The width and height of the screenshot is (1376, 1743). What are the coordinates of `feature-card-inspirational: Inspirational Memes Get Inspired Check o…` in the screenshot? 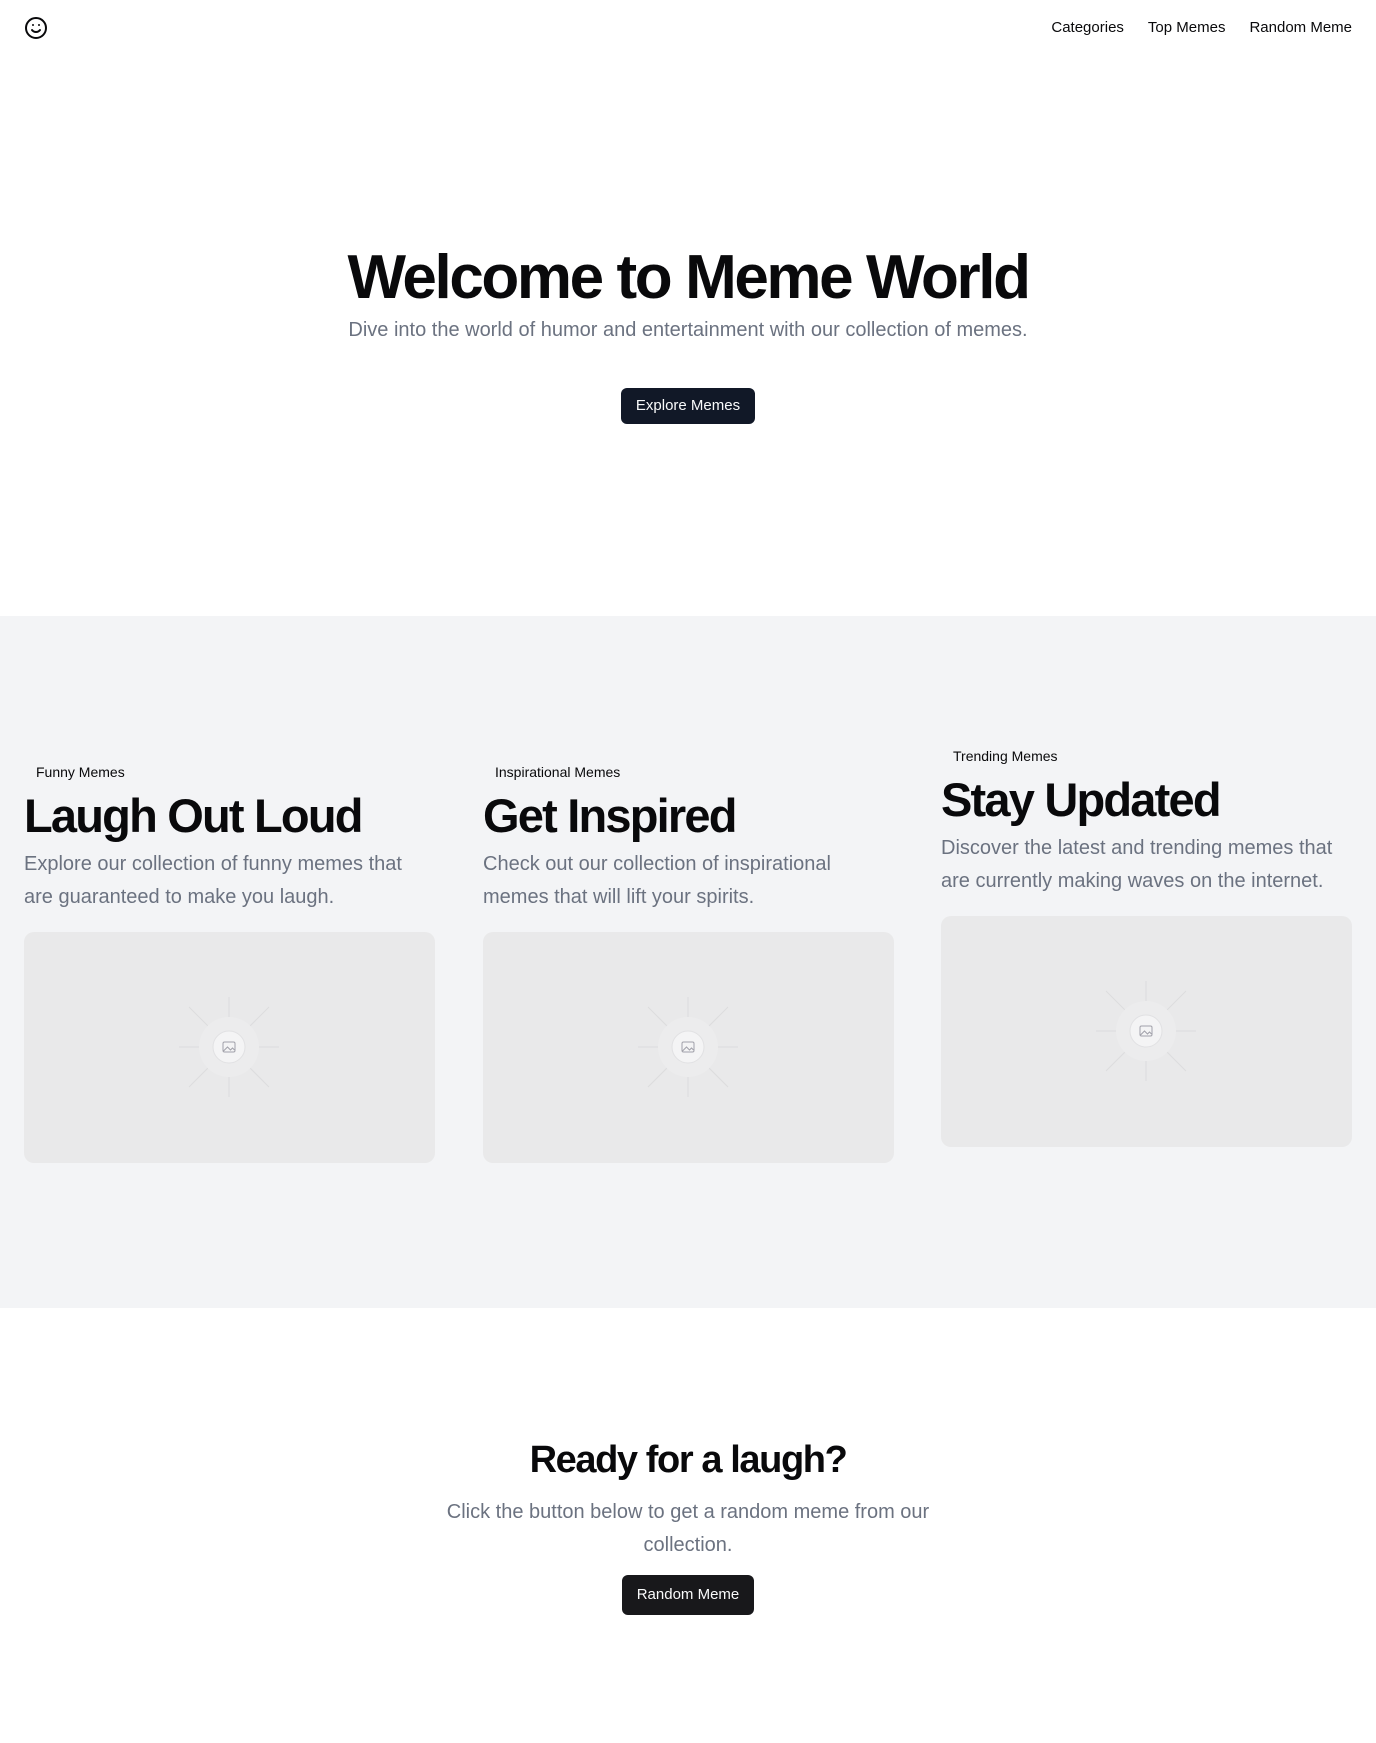 It's located at (688, 962).